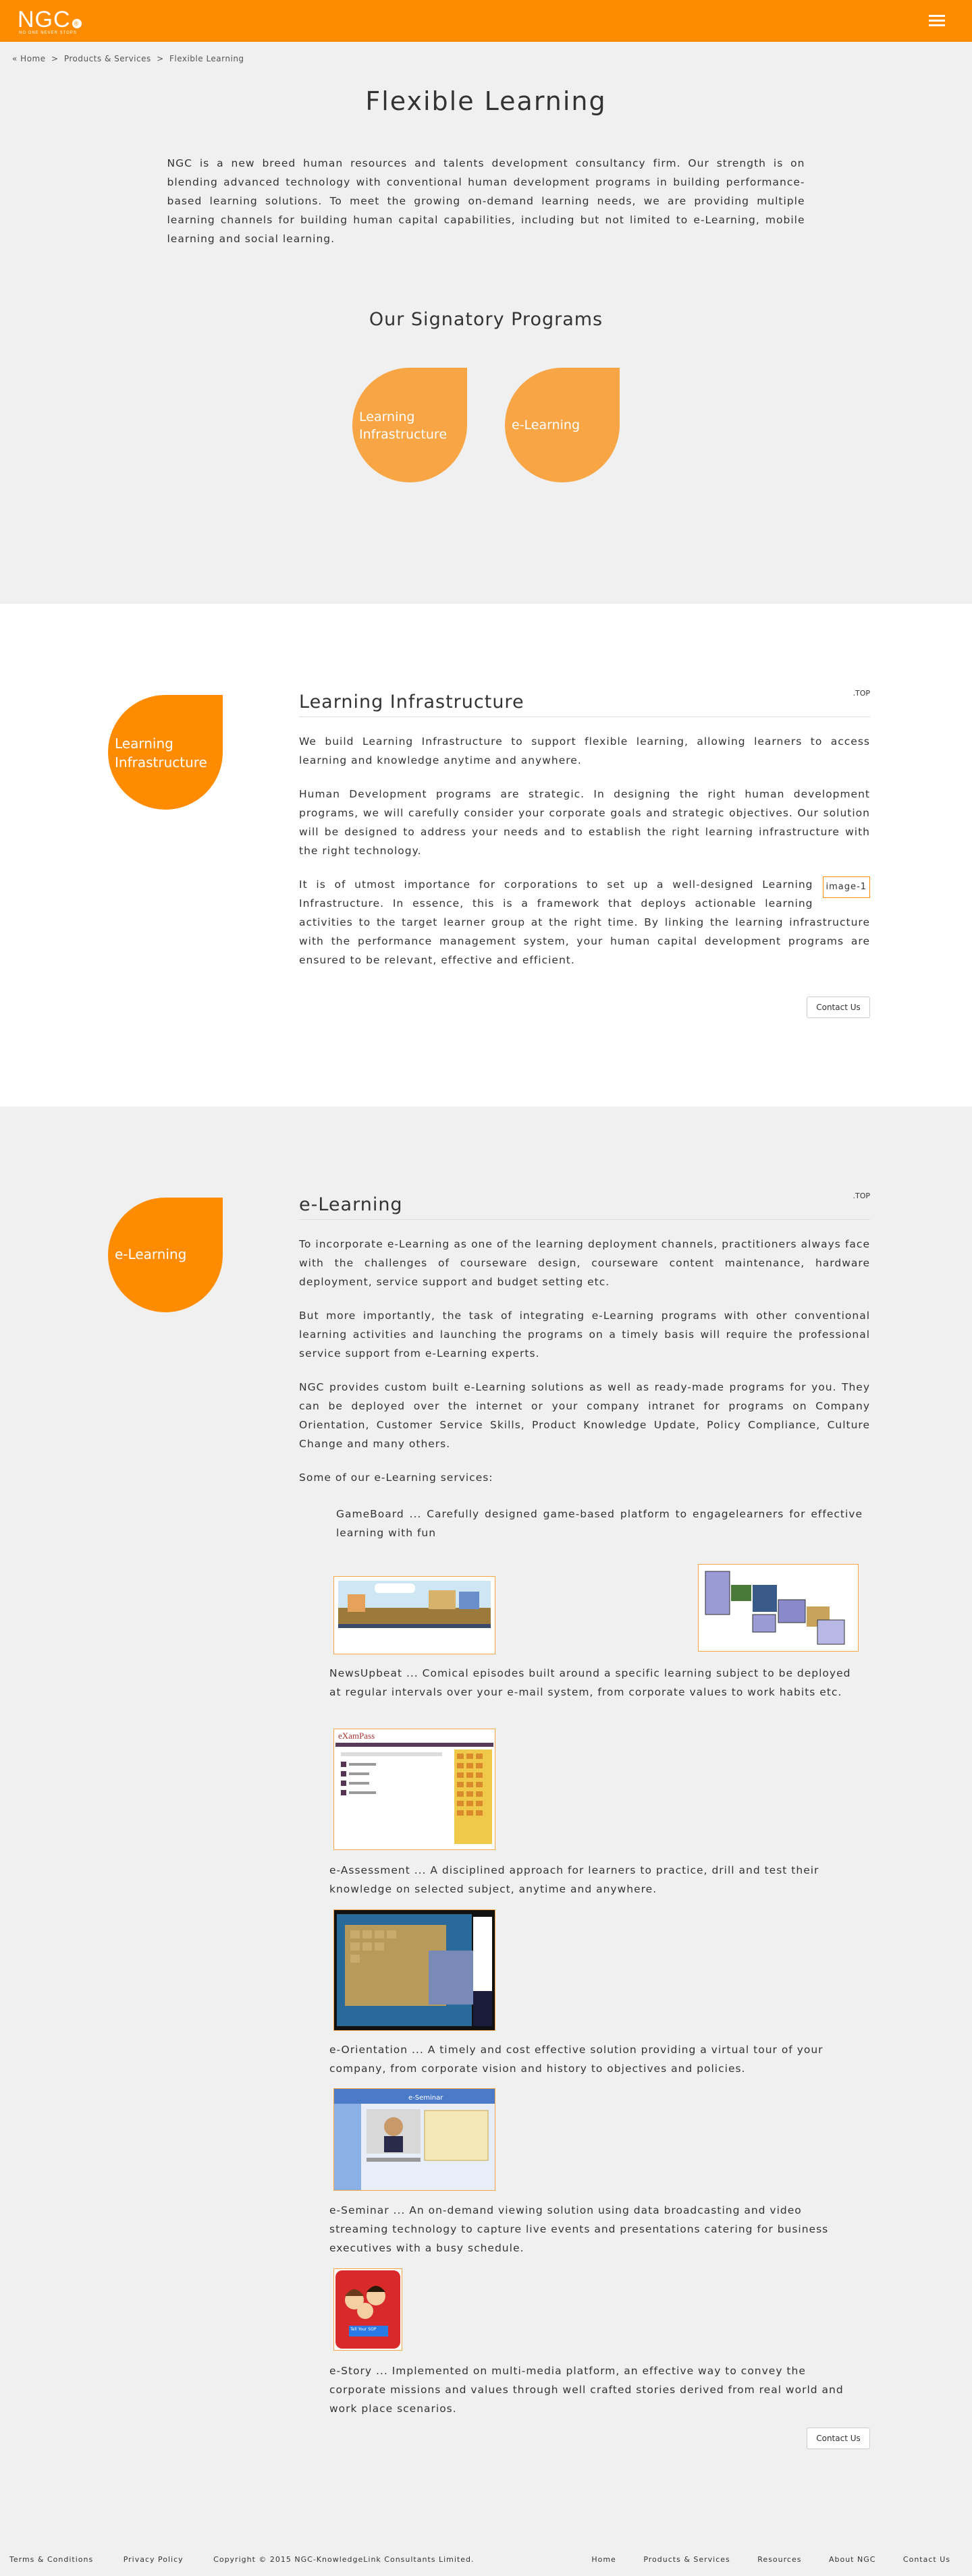 Image resolution: width=972 pixels, height=2576 pixels. Describe the element at coordinates (44, 19) in the screenshot. I see `logo-text: NGC` at that location.